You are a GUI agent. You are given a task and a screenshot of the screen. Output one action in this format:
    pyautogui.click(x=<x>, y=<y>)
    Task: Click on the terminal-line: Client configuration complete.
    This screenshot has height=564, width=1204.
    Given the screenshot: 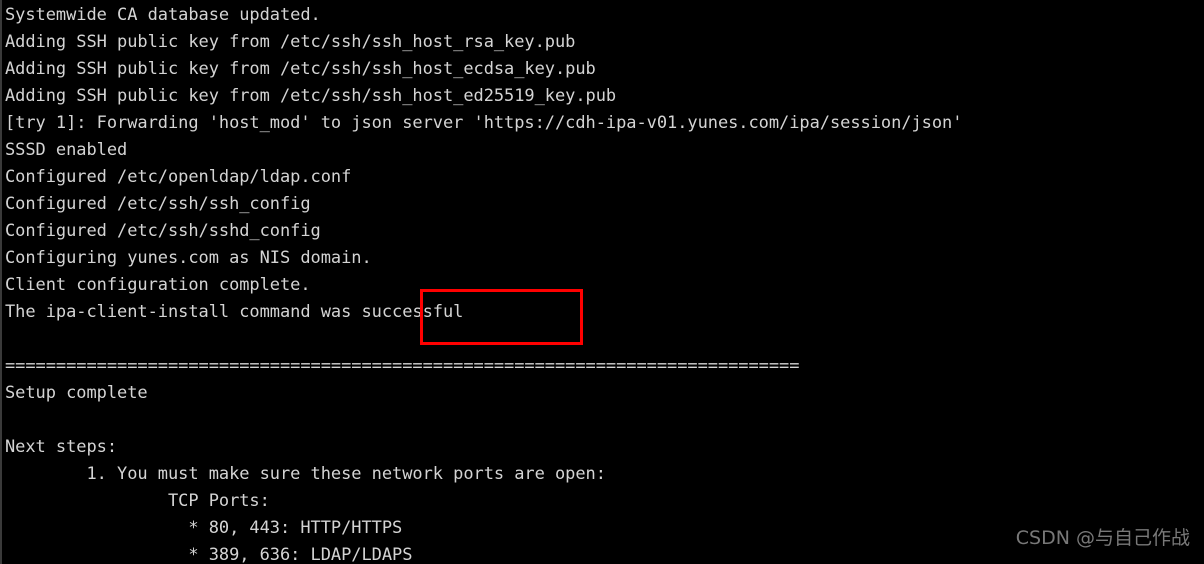 What is the action you would take?
    pyautogui.click(x=158, y=285)
    